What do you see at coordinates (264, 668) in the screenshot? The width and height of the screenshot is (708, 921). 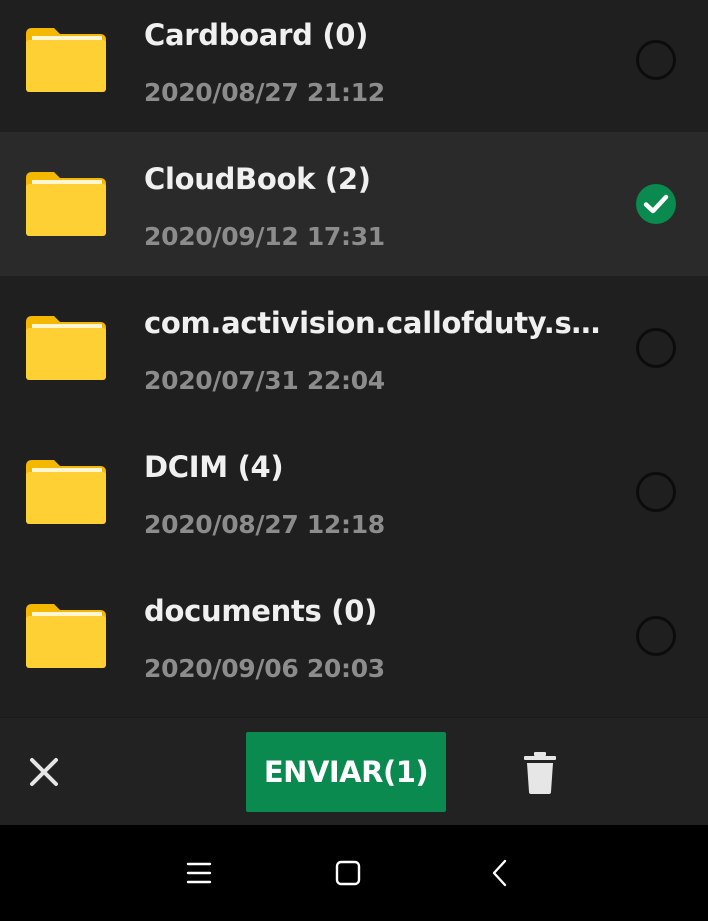 I see `folder-date: 2020/09/06 20:03` at bounding box center [264, 668].